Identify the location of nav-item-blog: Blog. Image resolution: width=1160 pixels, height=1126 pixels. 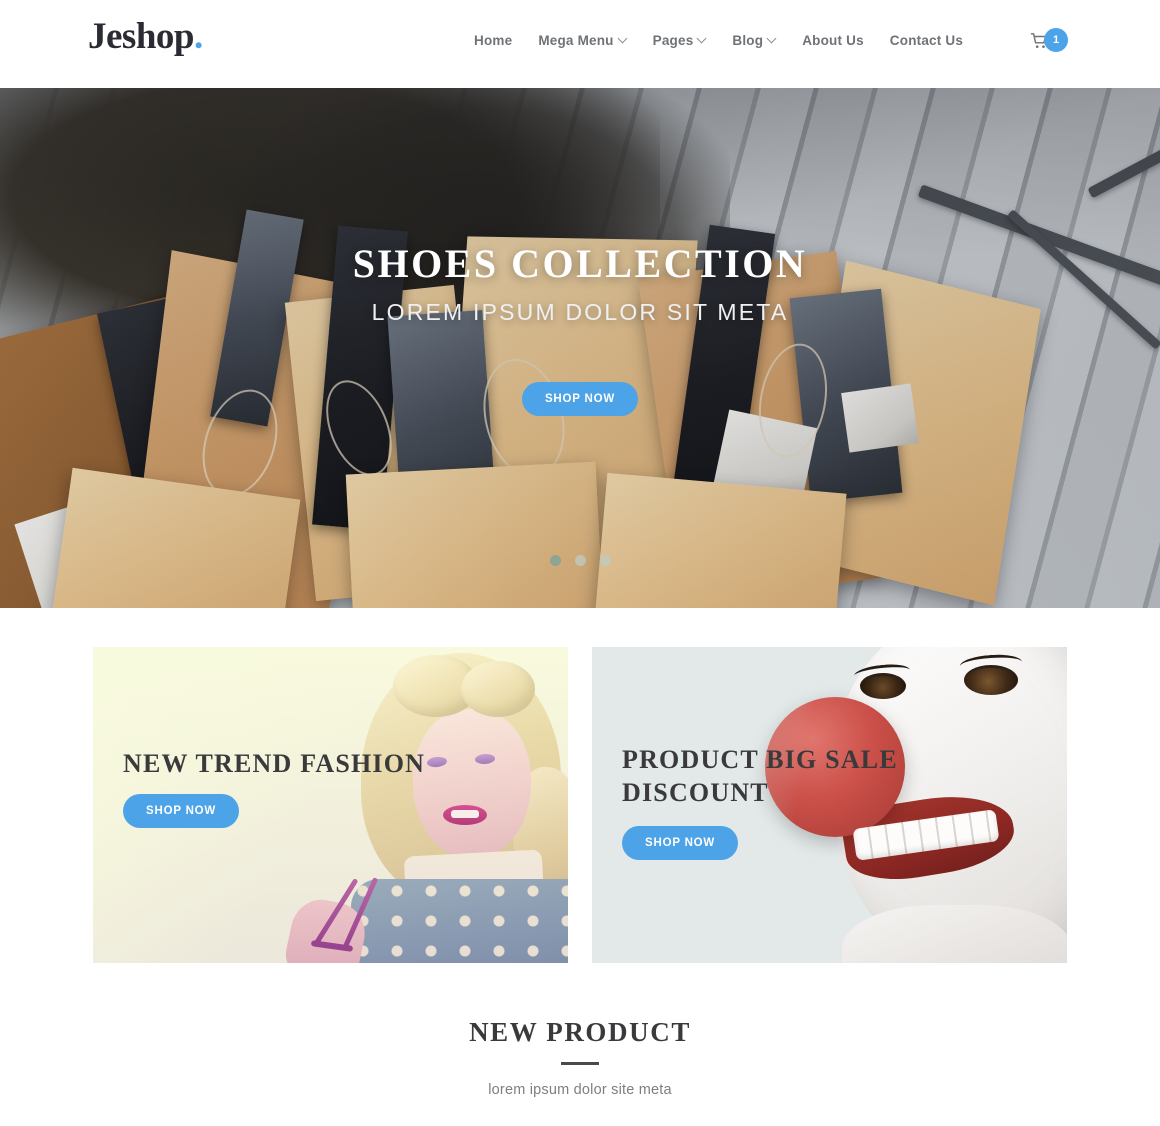
(754, 40).